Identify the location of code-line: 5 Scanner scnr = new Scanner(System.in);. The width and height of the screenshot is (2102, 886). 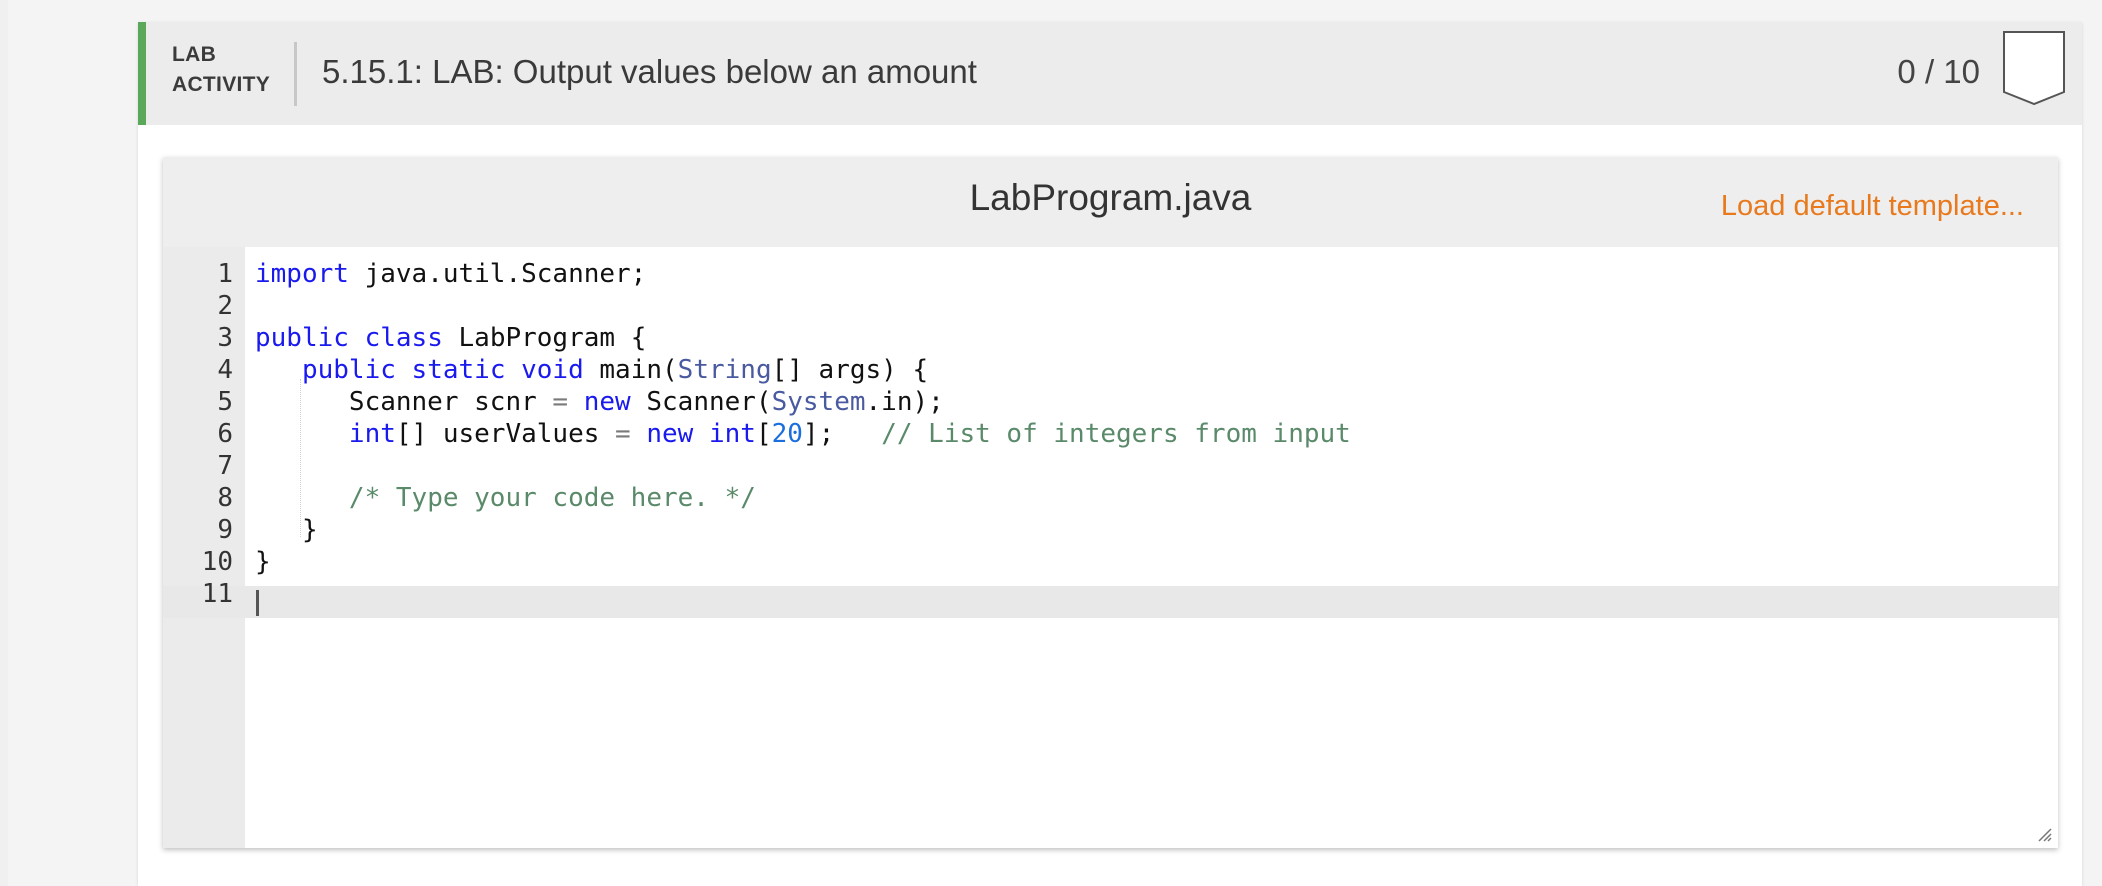
(1110, 402).